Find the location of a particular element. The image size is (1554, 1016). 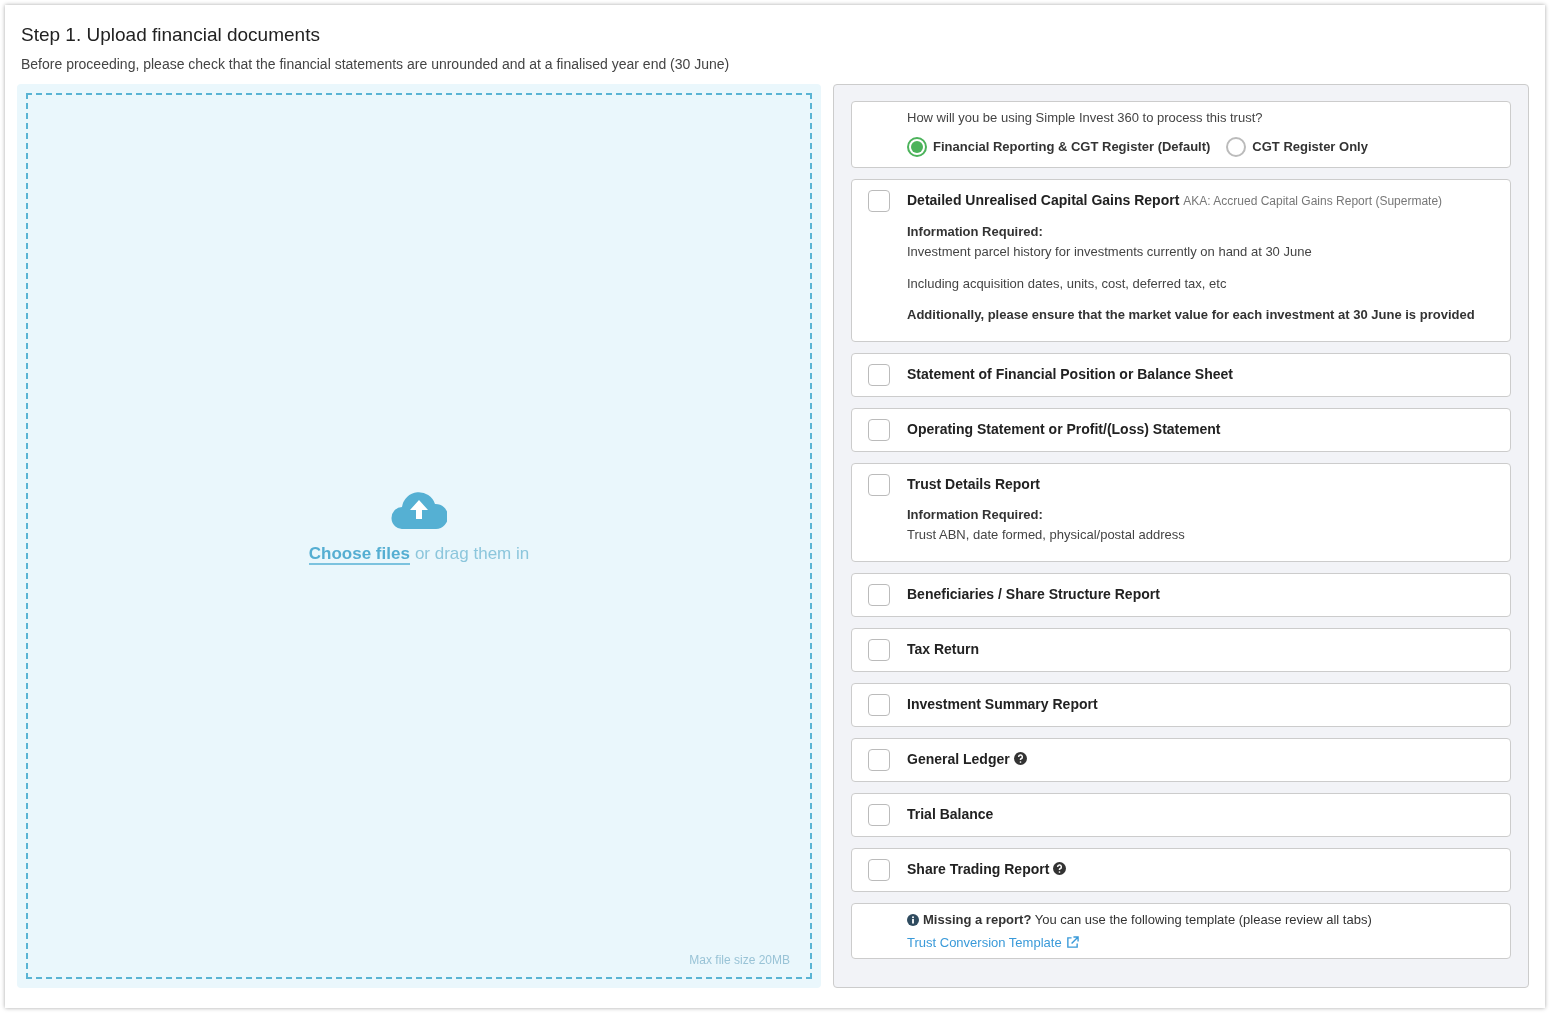

drag-hint: or drag them in is located at coordinates (472, 553).